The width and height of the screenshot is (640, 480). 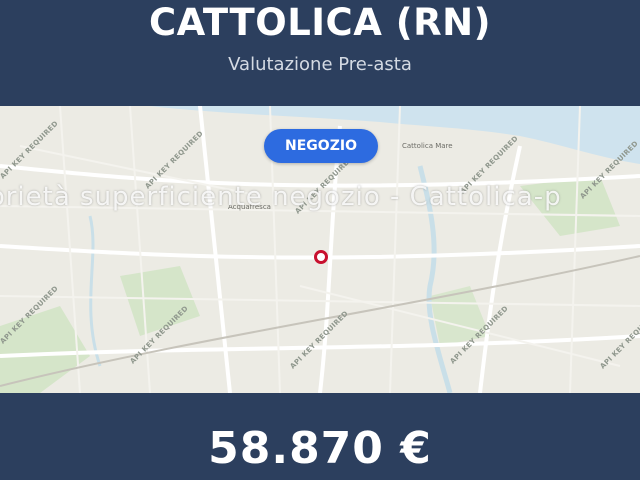 What do you see at coordinates (321, 146) in the screenshot?
I see `category-badge: NEGOZIO` at bounding box center [321, 146].